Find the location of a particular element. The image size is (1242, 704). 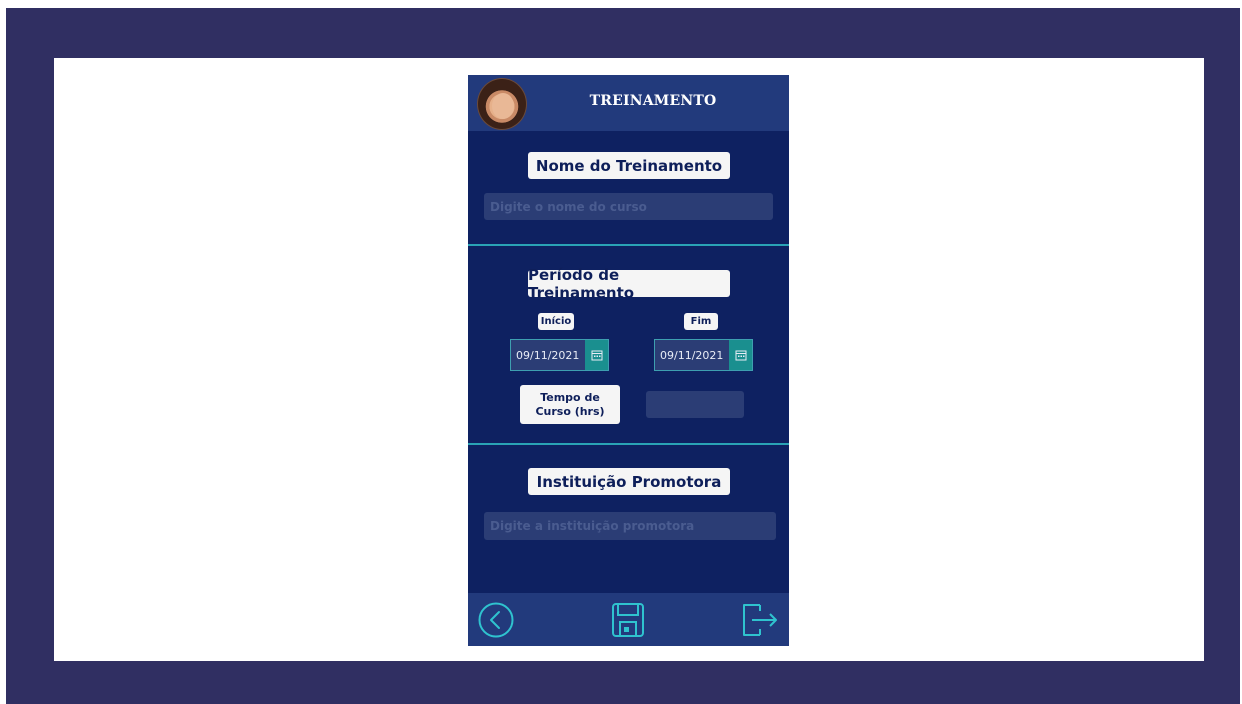

training-period-label: Período de Treinamento is located at coordinates (629, 284).